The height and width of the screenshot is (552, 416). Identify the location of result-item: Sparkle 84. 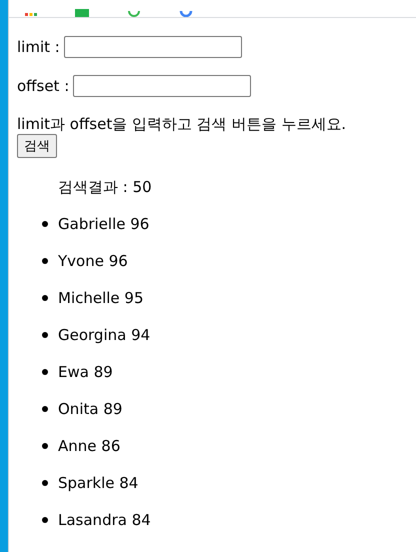
(98, 483).